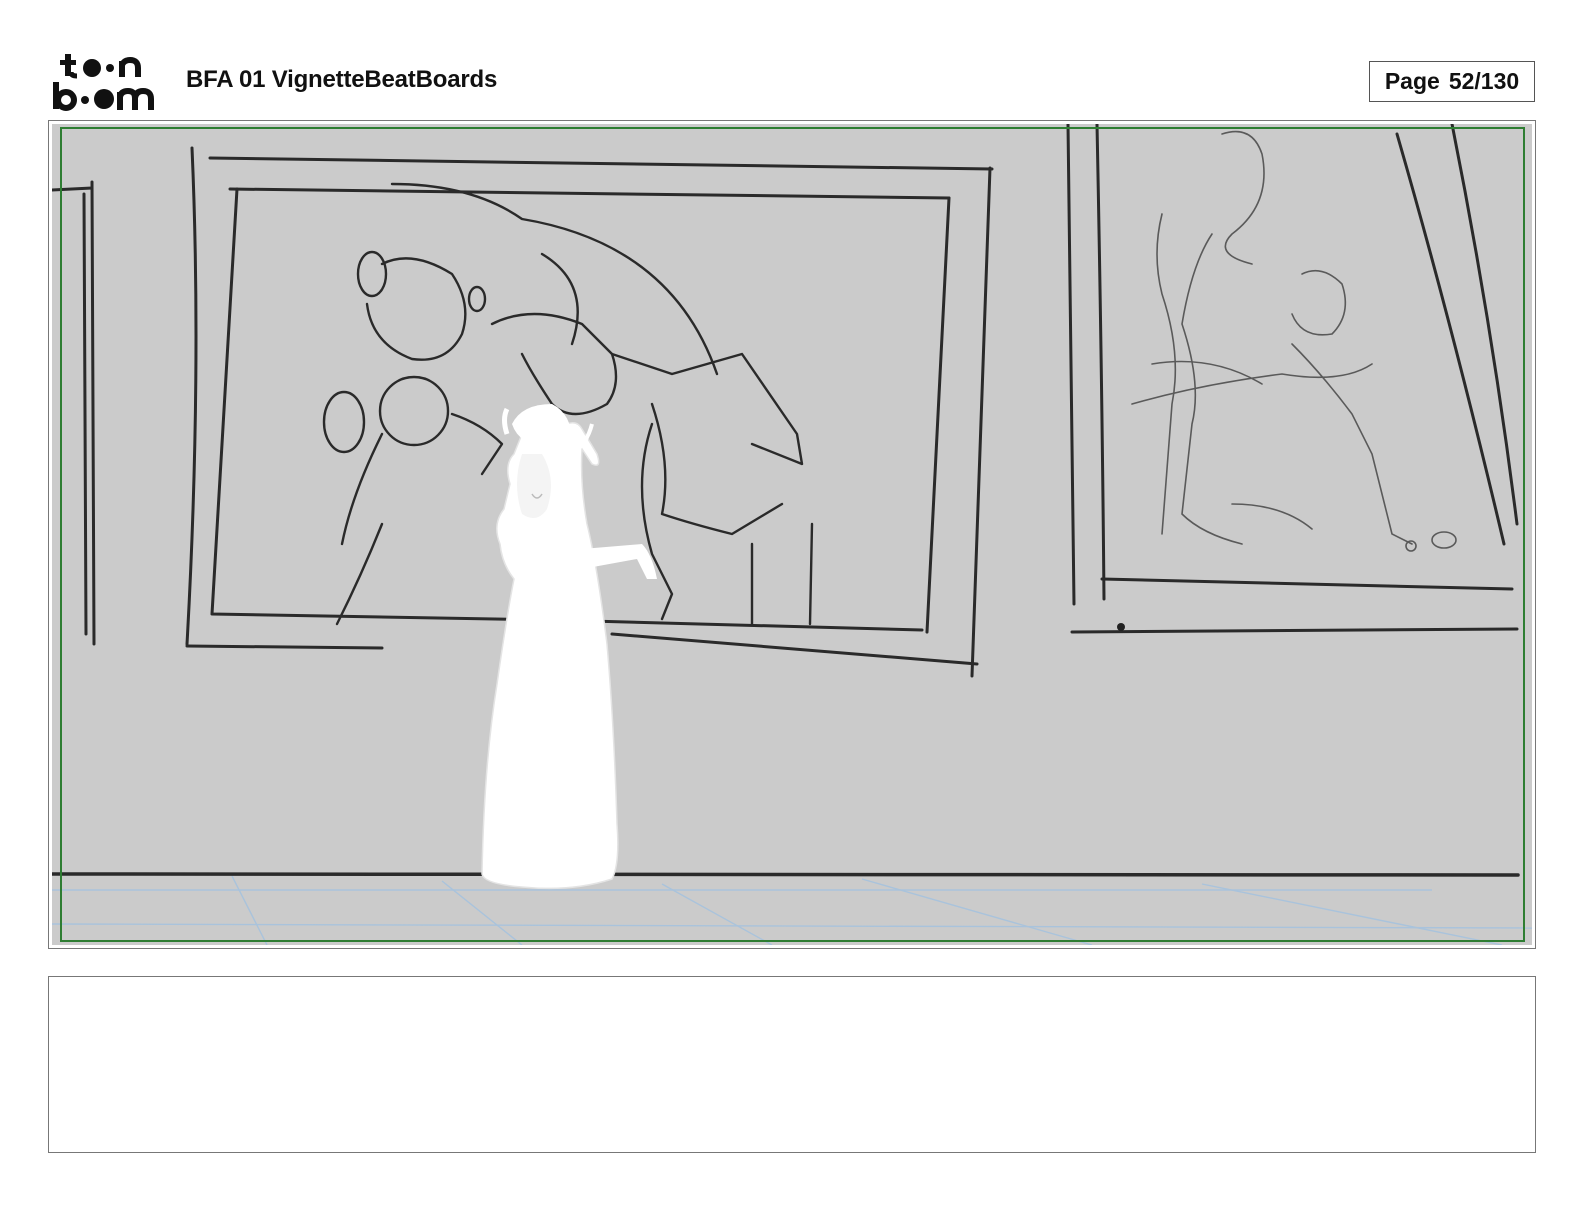 The image size is (1584, 1224). What do you see at coordinates (569, 647) in the screenshot?
I see `character-silhouette` at bounding box center [569, 647].